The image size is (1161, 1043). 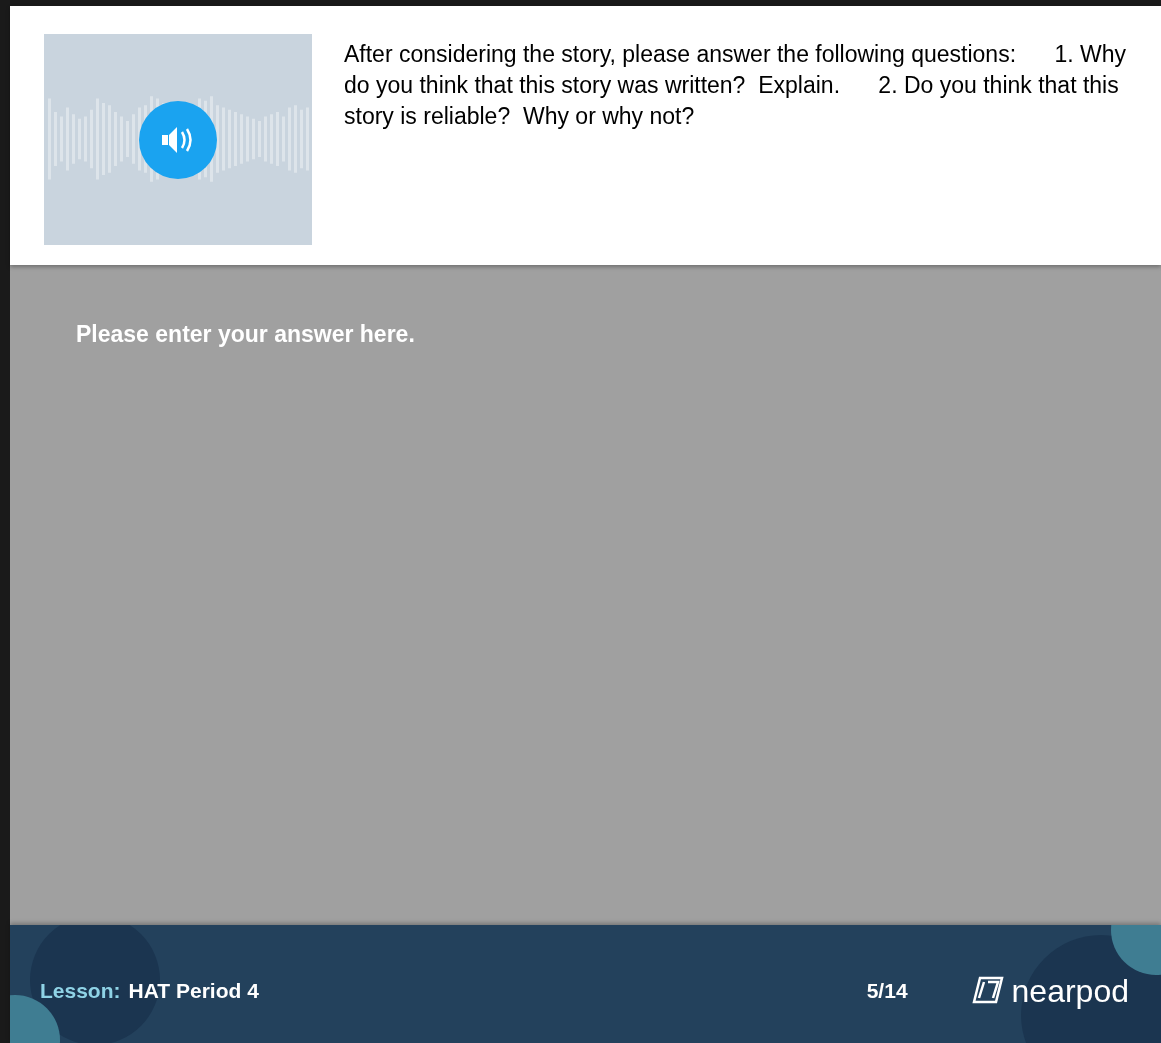 I want to click on lesson-name: HAT Period 4, so click(x=193, y=991).